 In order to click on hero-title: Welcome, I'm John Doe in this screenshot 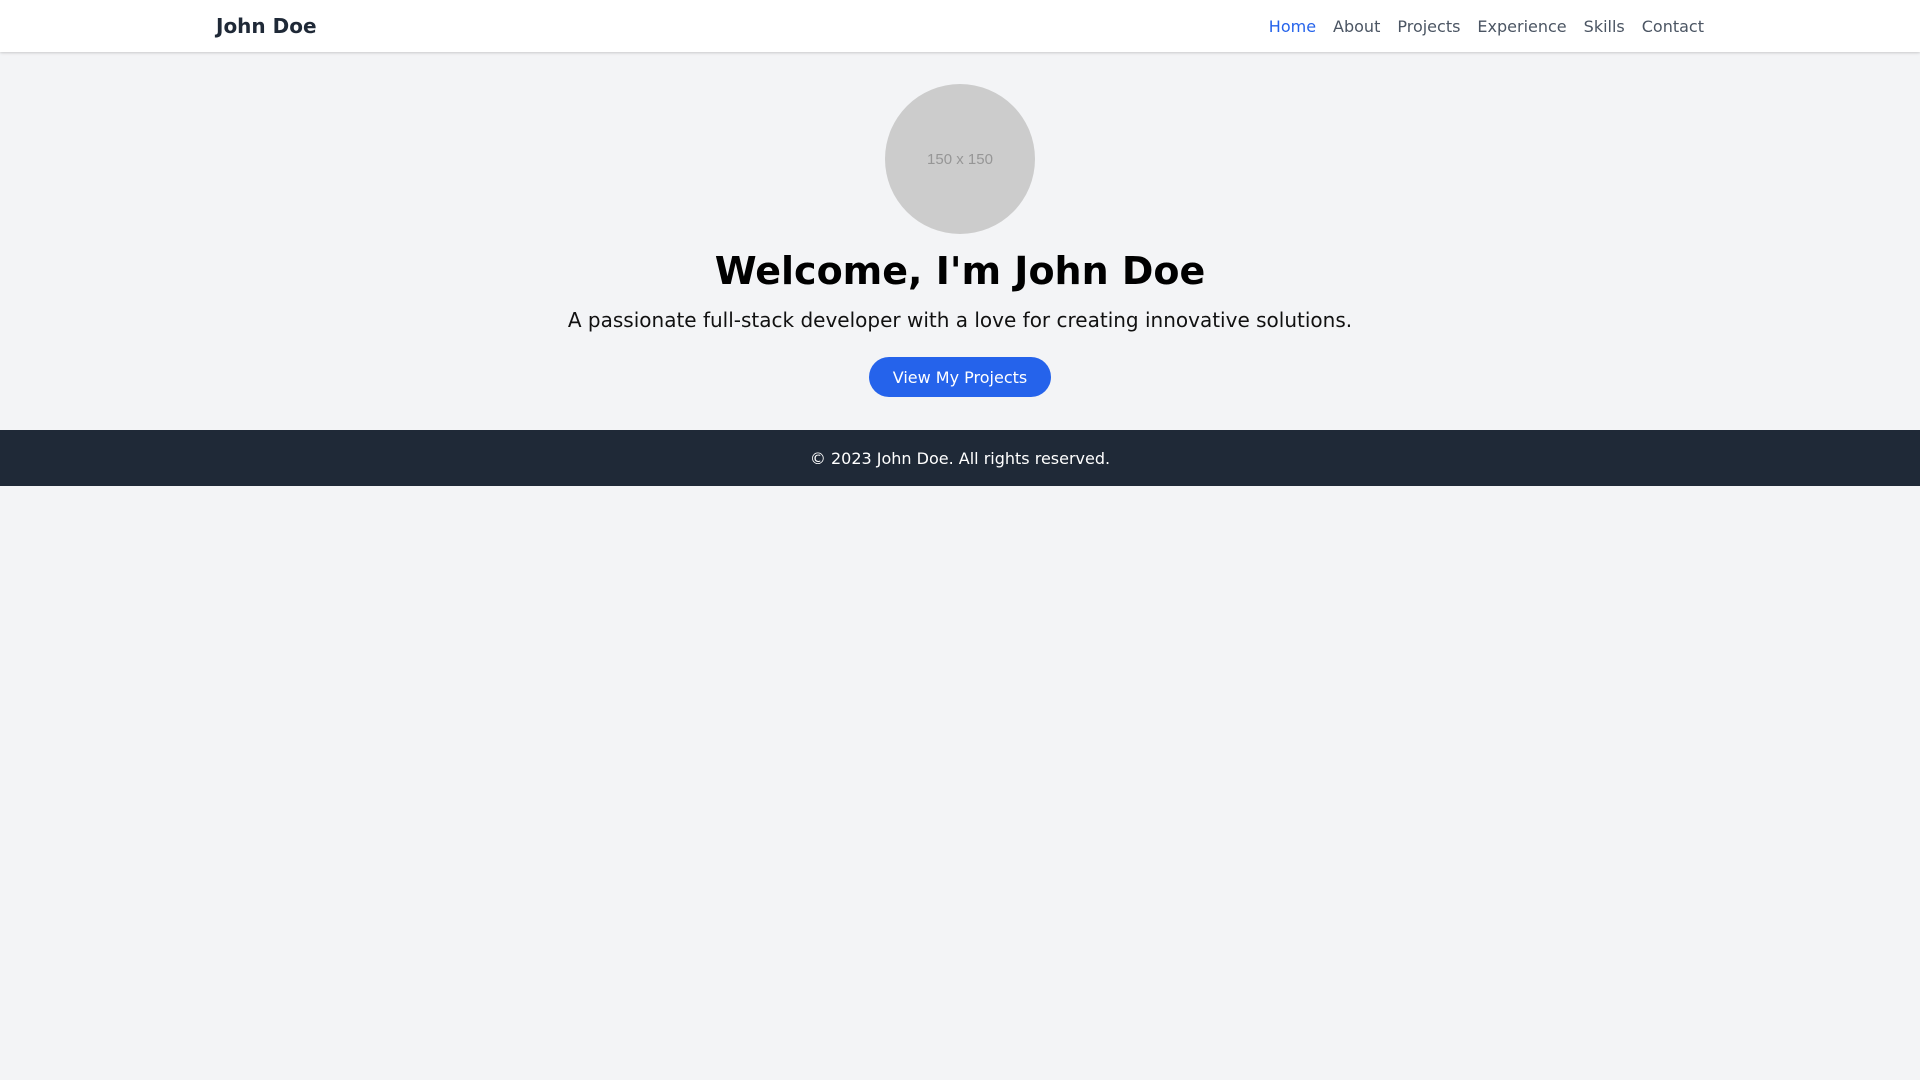, I will do `click(960, 271)`.